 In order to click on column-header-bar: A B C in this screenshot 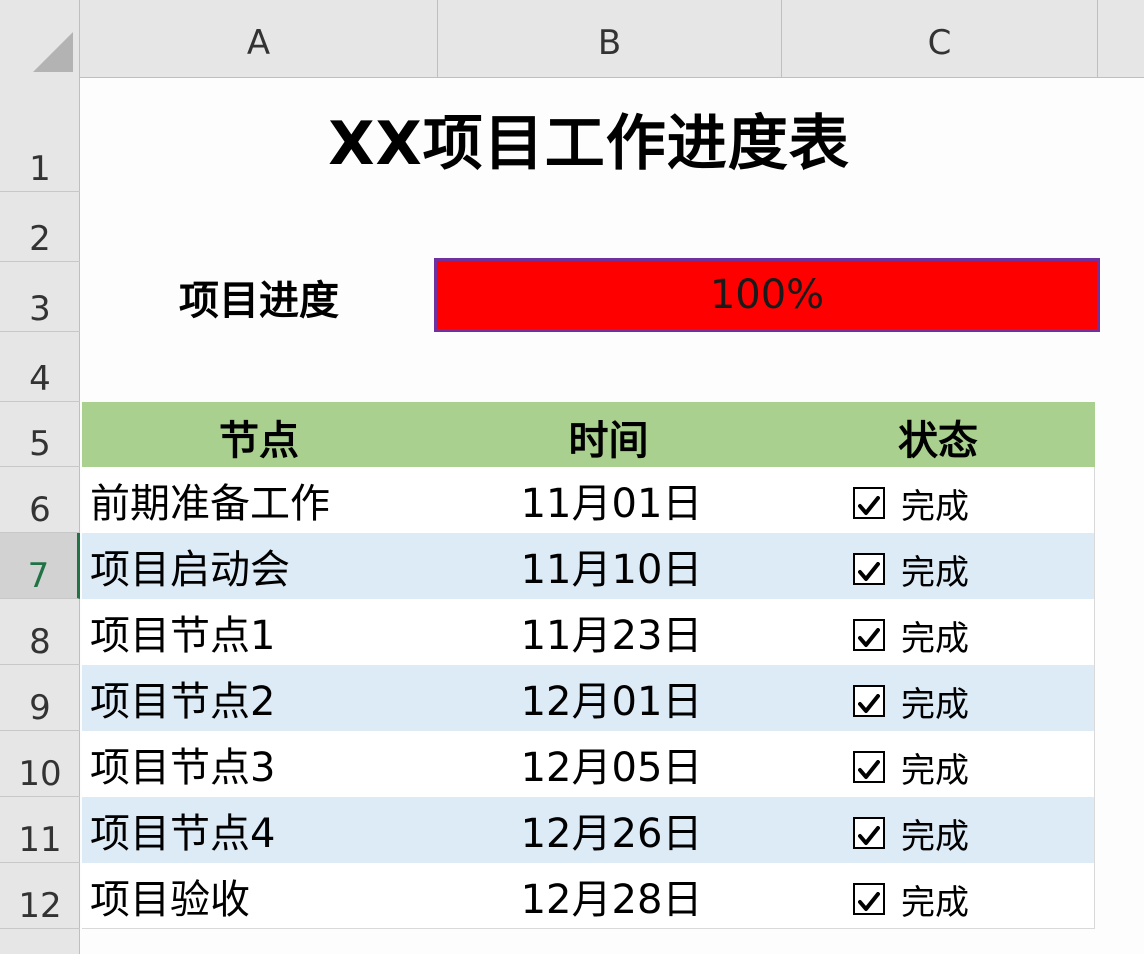, I will do `click(572, 39)`.